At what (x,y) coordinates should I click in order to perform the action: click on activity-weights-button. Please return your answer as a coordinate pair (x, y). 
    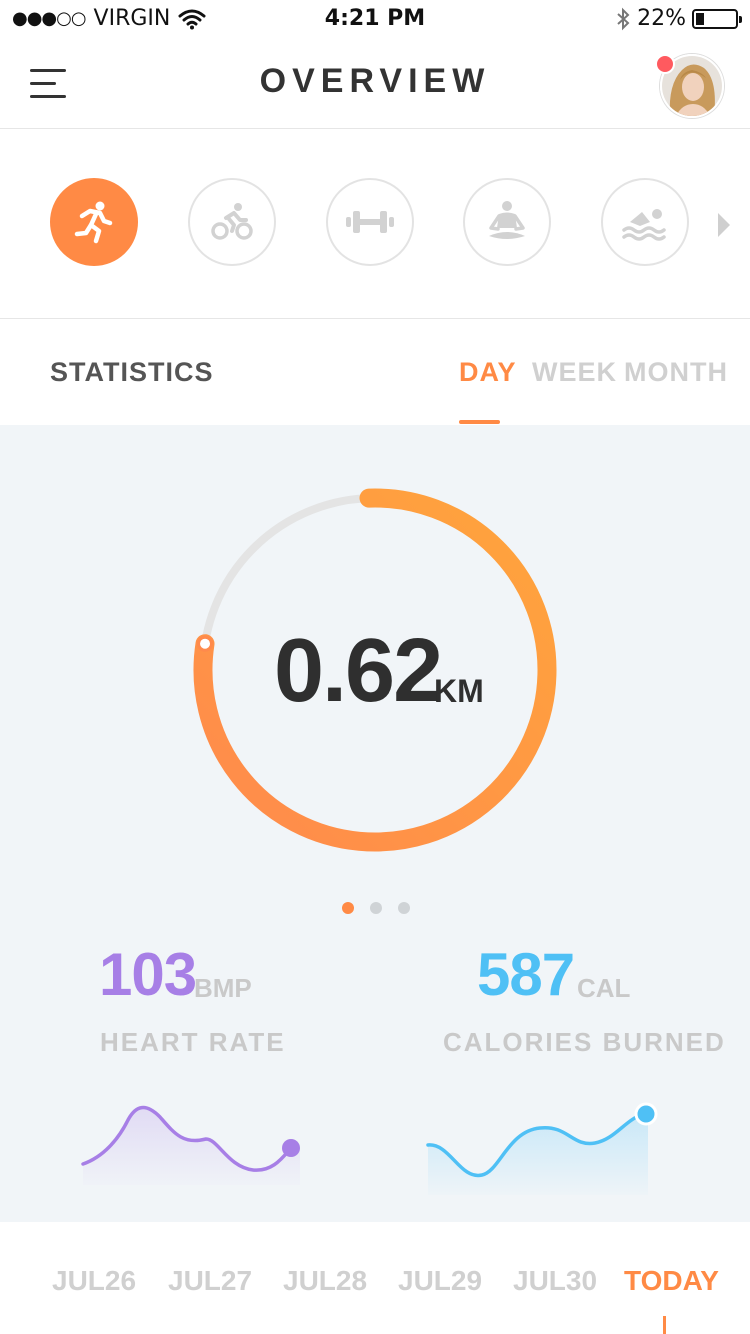
    Looking at the image, I should click on (370, 222).